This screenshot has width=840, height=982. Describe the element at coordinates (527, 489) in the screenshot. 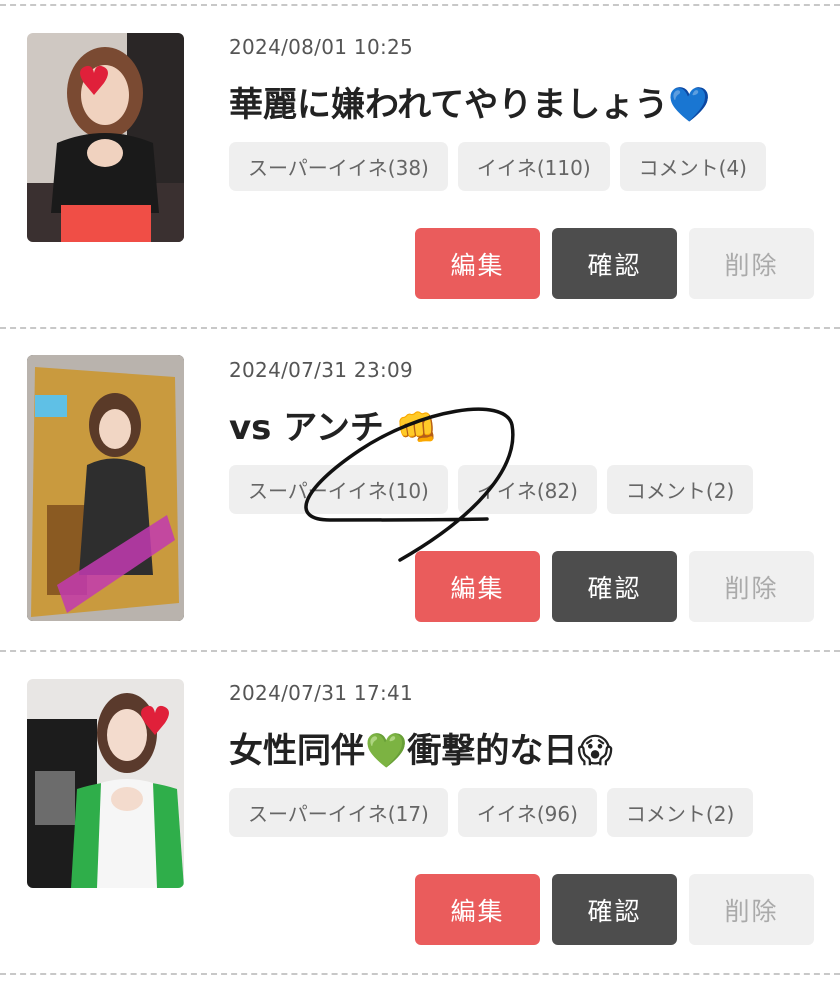

I see `like-count: イイネ(82)` at that location.